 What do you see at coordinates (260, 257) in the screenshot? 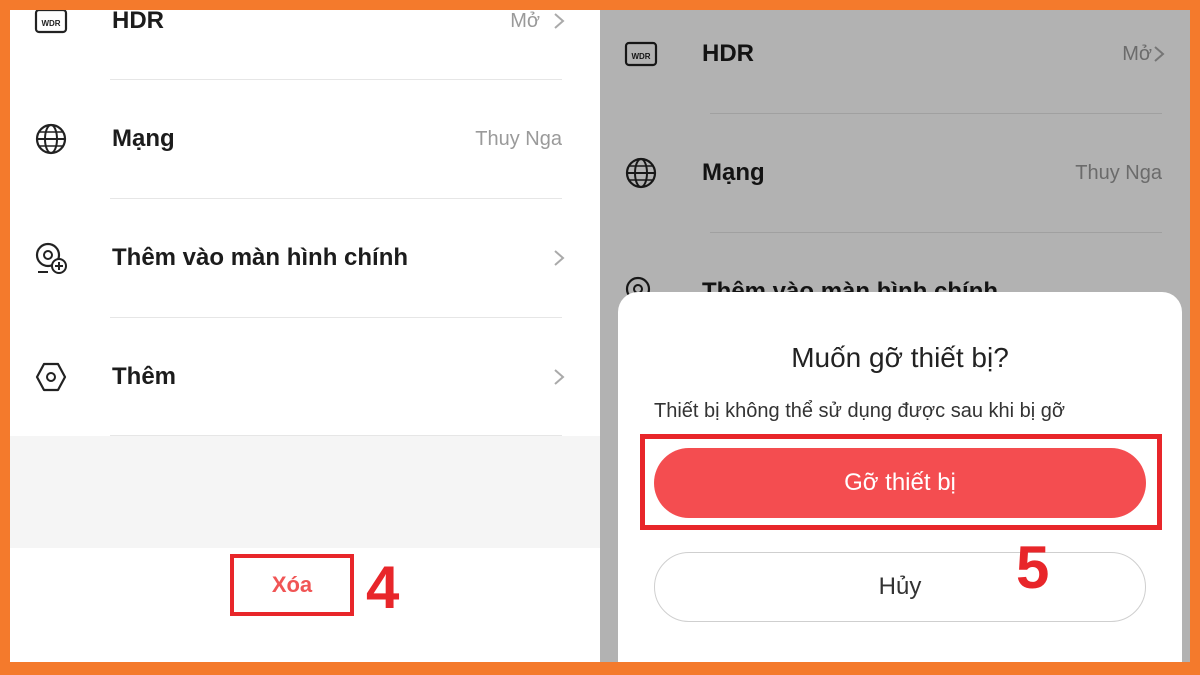
I see `setting-label: Thêm vào màn hình chính` at bounding box center [260, 257].